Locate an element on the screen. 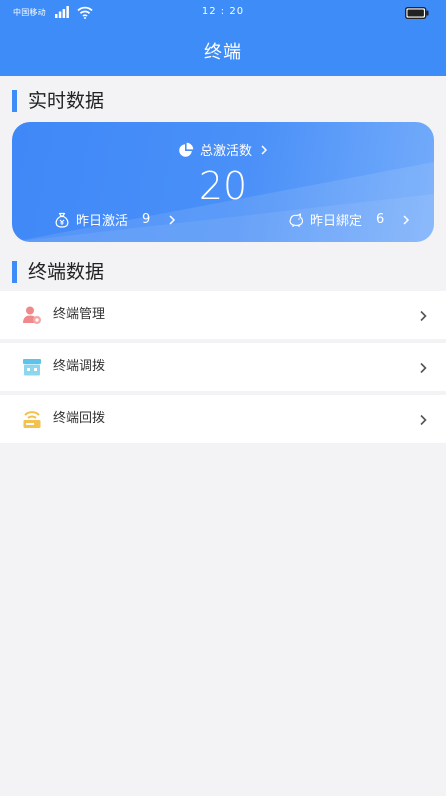 Image resolution: width=446 pixels, height=796 pixels. battery-icon is located at coordinates (417, 13).